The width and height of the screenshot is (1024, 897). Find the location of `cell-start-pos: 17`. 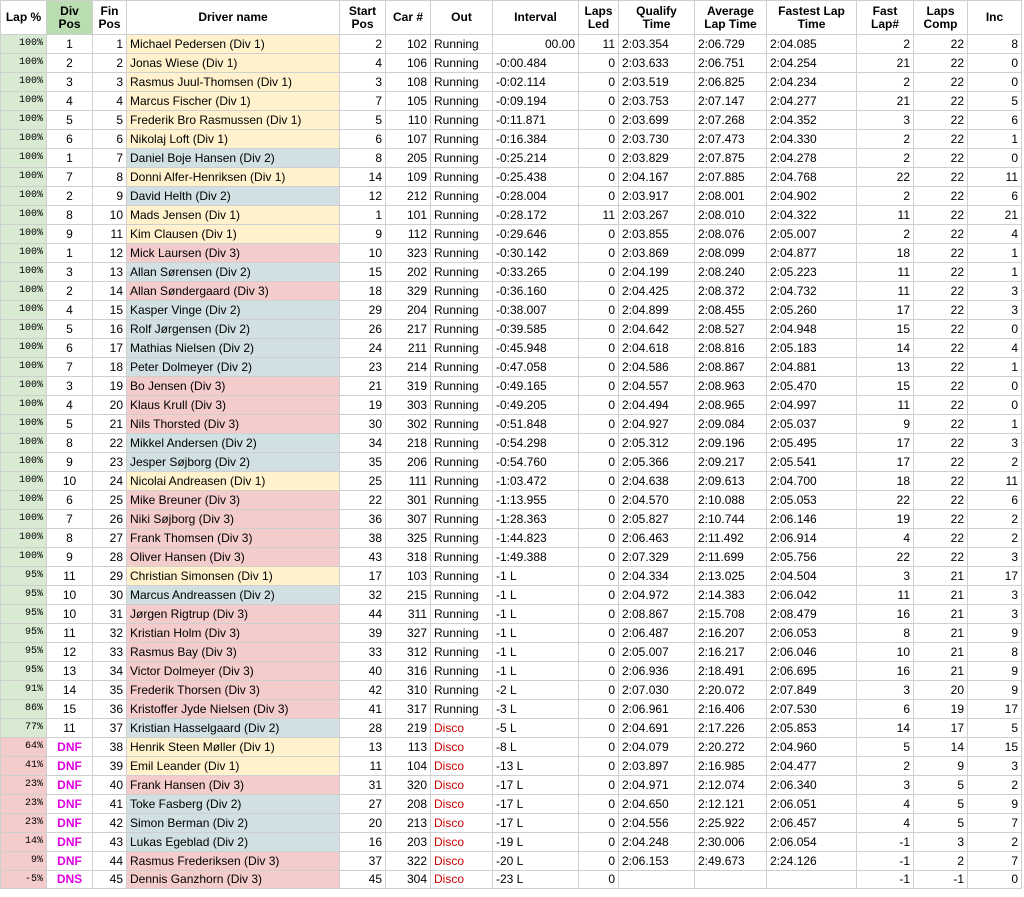

cell-start-pos: 17 is located at coordinates (362, 576).